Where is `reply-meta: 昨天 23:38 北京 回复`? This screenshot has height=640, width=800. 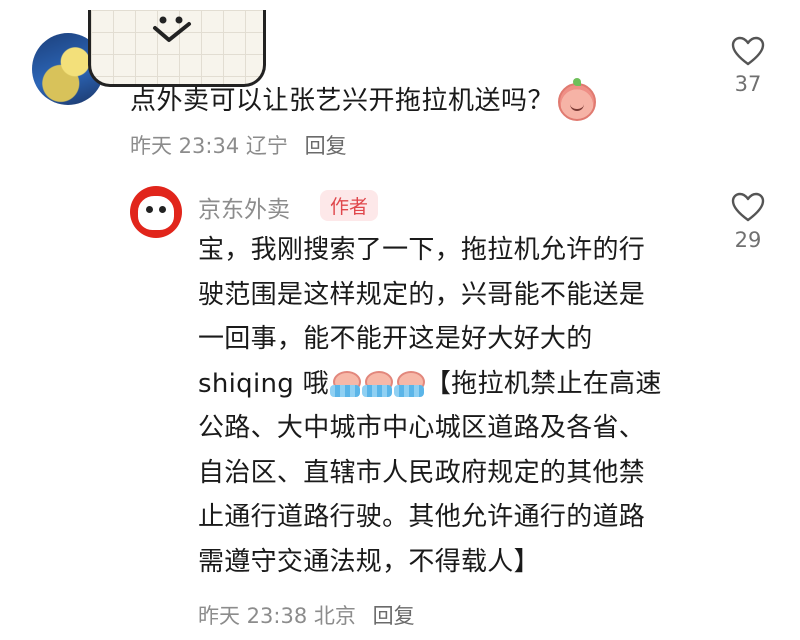 reply-meta: 昨天 23:38 北京 回复 is located at coordinates (306, 615).